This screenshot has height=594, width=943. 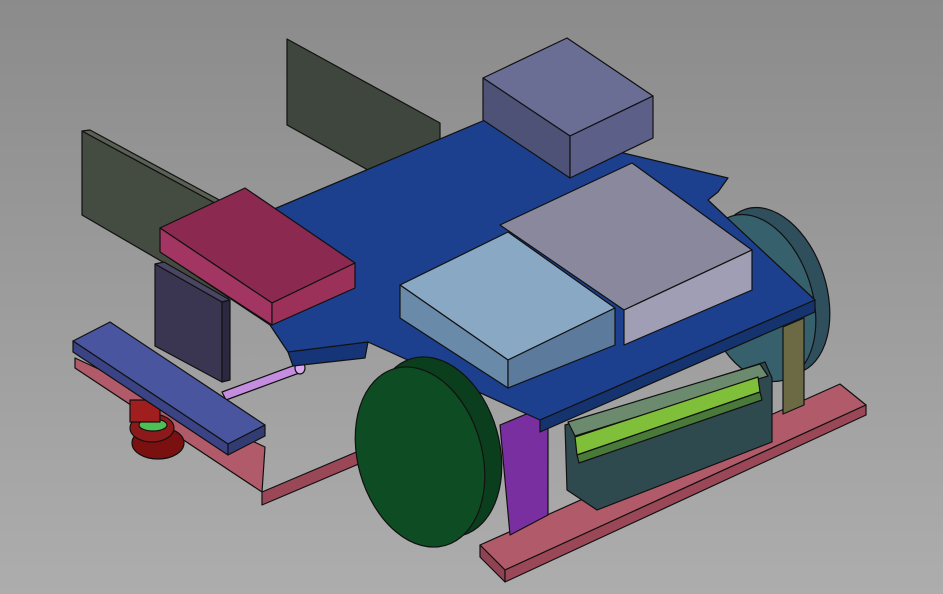 What do you see at coordinates (793, 366) in the screenshot?
I see `olive-post` at bounding box center [793, 366].